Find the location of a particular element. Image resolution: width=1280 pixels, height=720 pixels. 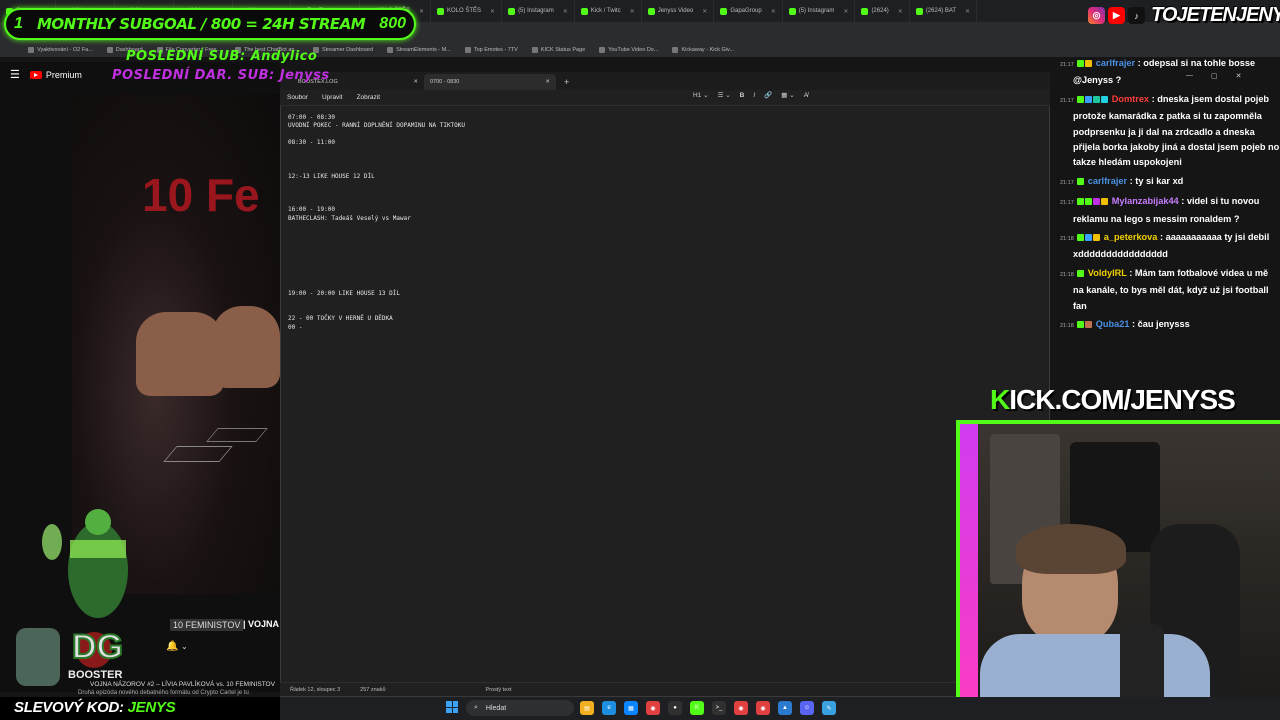

kick-url: KICK.COM/JENYSS is located at coordinates (1113, 400).